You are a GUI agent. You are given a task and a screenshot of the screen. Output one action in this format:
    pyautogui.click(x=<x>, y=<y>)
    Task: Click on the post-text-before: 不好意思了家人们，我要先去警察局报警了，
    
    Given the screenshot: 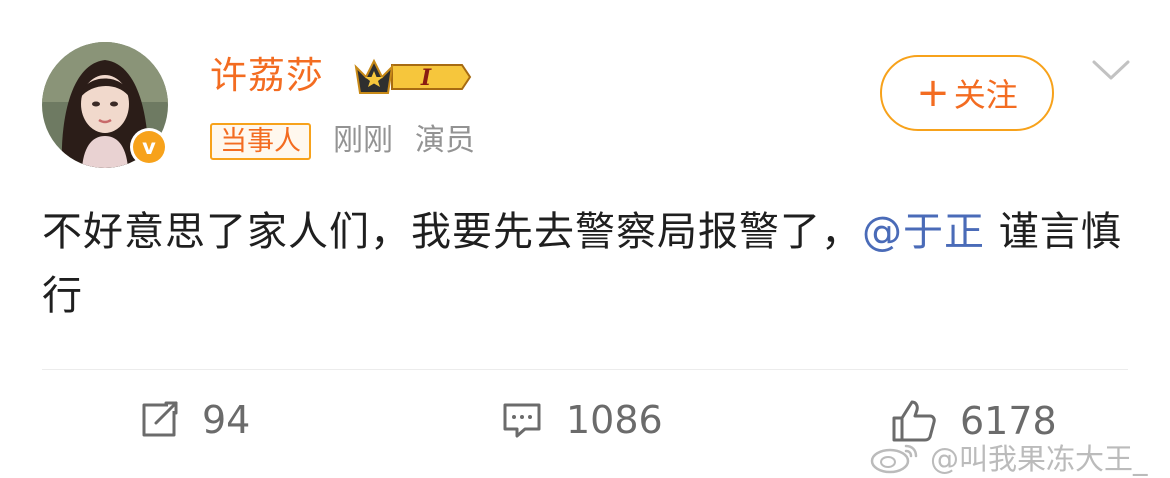 What is the action you would take?
    pyautogui.click(x=452, y=232)
    